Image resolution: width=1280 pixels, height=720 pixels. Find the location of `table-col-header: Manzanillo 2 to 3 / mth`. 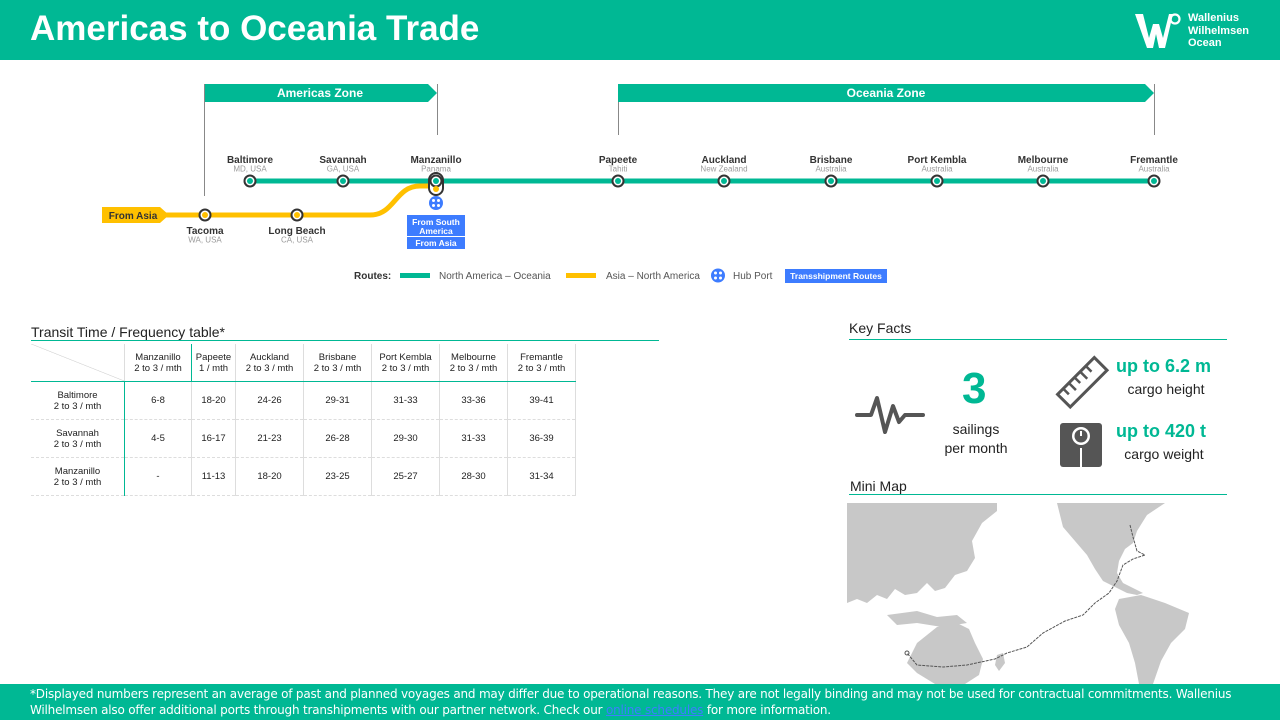

table-col-header: Manzanillo 2 to 3 / mth is located at coordinates (158, 363).